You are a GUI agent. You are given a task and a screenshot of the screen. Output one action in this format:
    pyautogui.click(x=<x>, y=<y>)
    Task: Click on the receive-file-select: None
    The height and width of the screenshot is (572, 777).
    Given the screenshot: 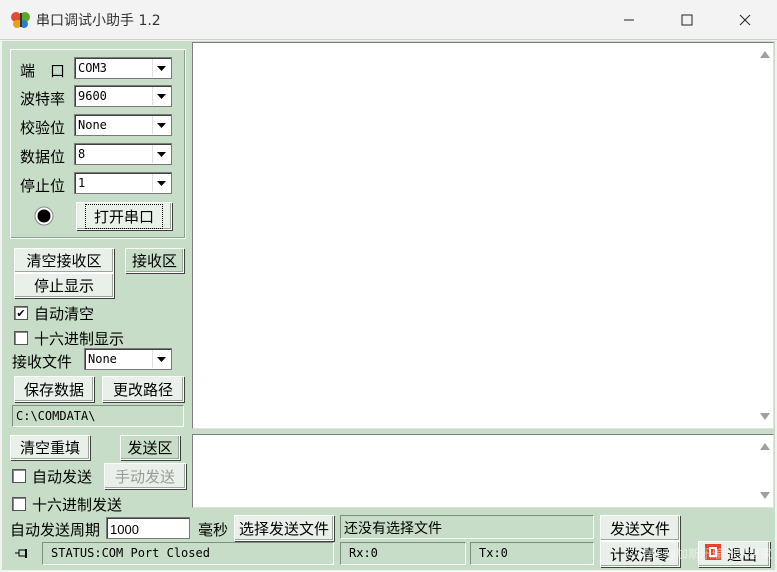 What is the action you would take?
    pyautogui.click(x=128, y=359)
    